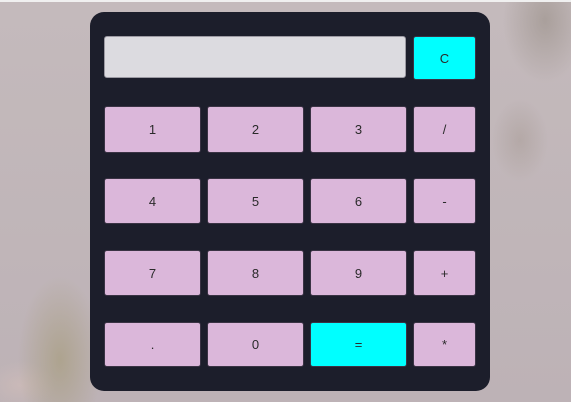 This screenshot has height=402, width=571. Describe the element at coordinates (444, 201) in the screenshot. I see `subtract-button: -` at that location.